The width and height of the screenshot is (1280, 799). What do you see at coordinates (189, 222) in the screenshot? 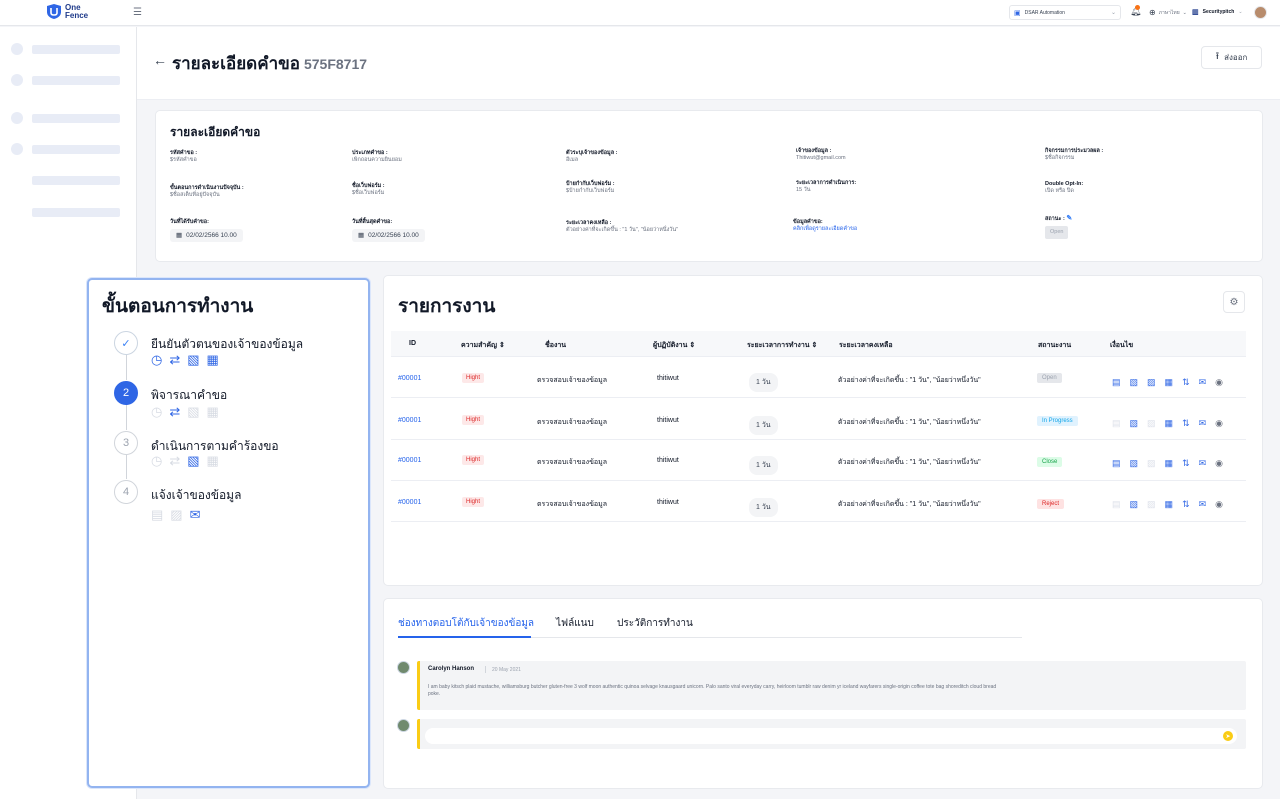
I see `field-label: วันที่ได้รับคำขอ:` at bounding box center [189, 222].